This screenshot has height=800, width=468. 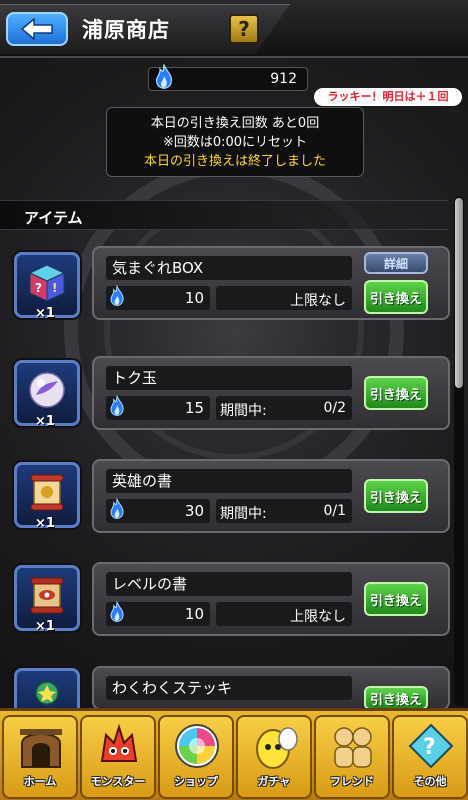 I want to click on item-icon-eiyu-no-sho: ×1, so click(x=47, y=496).